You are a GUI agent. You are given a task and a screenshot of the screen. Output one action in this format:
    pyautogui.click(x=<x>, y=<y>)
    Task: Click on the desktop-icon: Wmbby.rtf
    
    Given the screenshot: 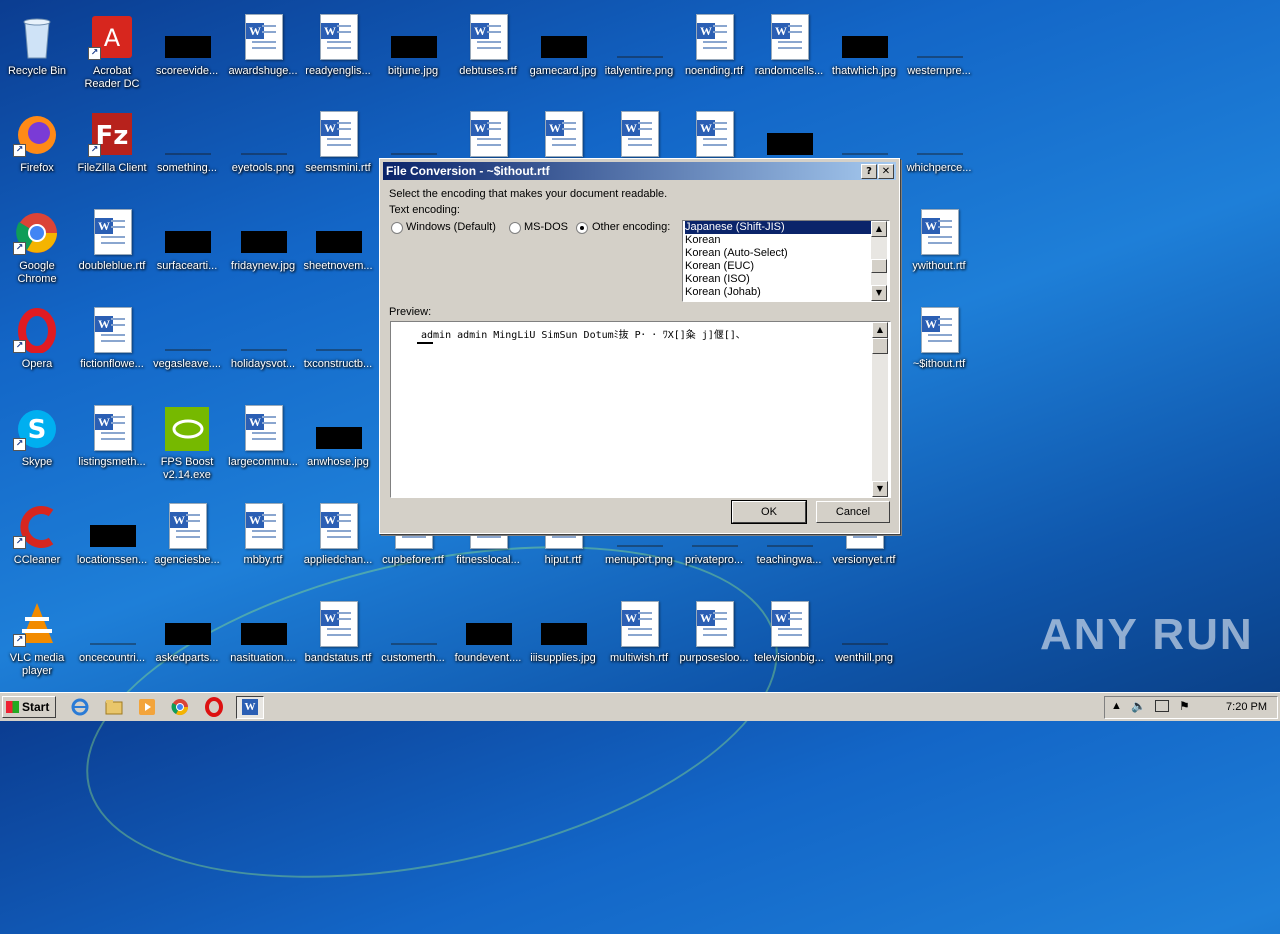 What is the action you would take?
    pyautogui.click(x=263, y=545)
    